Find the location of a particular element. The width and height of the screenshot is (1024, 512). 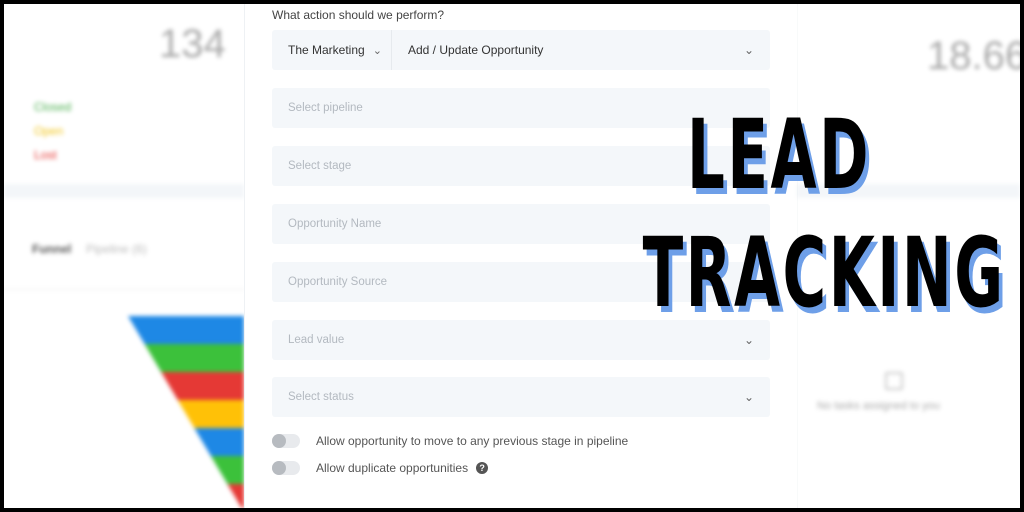

legend-open: Open is located at coordinates (49, 131).